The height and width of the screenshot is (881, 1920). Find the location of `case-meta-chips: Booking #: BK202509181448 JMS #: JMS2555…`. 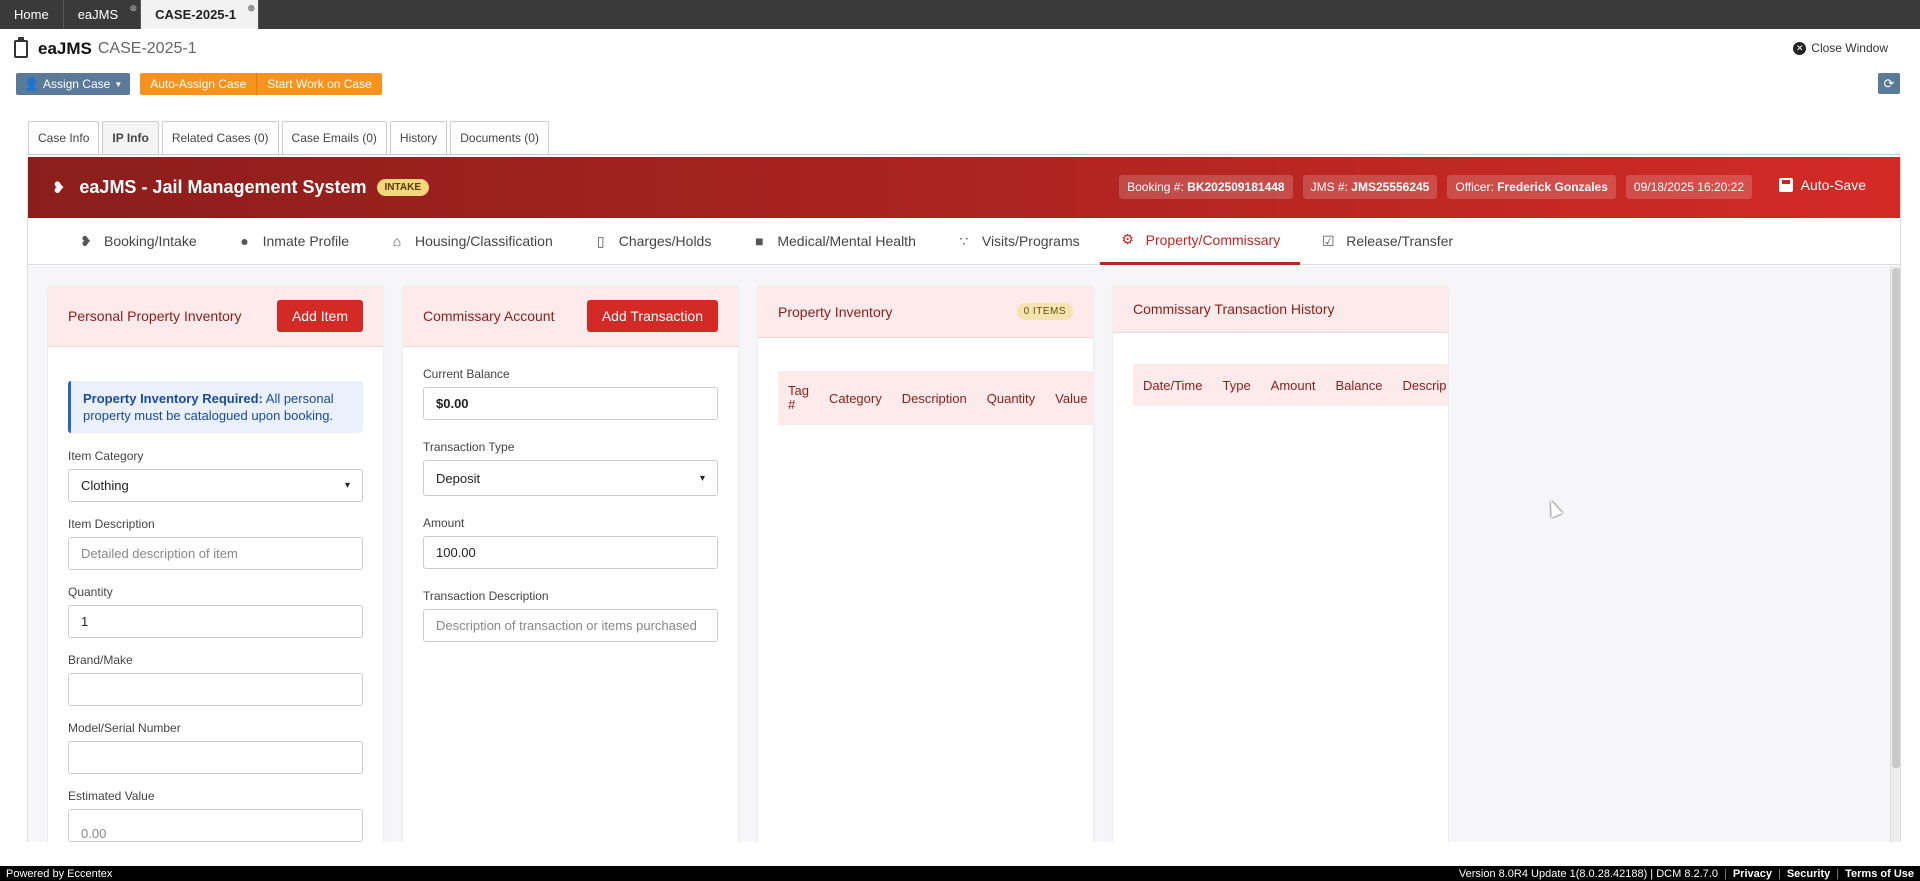

case-meta-chips: Booking #: BK202509181448 JMS #: JMS2555… is located at coordinates (1435, 187).